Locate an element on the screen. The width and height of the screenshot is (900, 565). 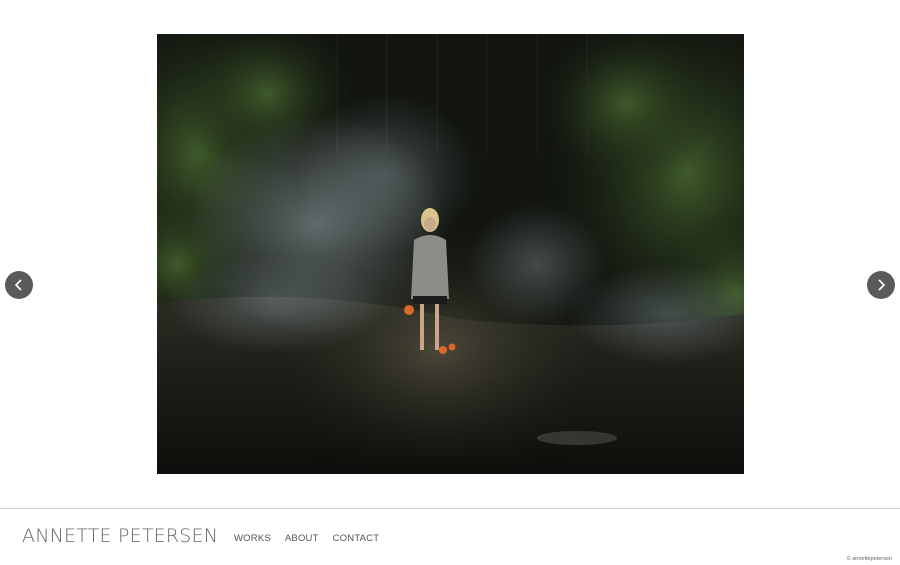
site-title: ANNETTE PETERSEN is located at coordinates (120, 536).